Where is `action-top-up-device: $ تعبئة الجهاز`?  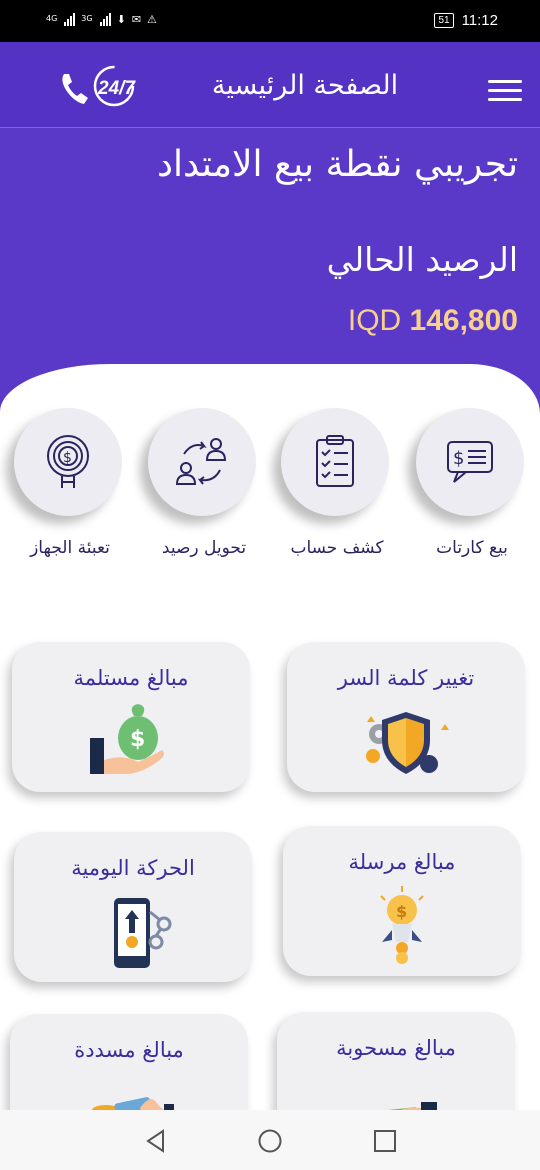
action-top-up-device: $ تعبئة الجهاز is located at coordinates (78, 498).